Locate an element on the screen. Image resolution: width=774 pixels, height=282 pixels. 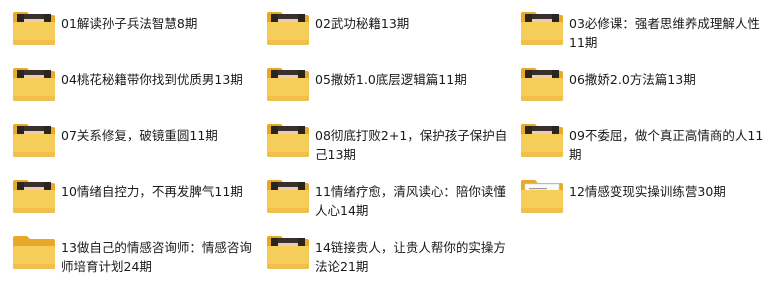
folder-name: 08彻底打败2+1，保护孩子保护自己13期 is located at coordinates (411, 145).